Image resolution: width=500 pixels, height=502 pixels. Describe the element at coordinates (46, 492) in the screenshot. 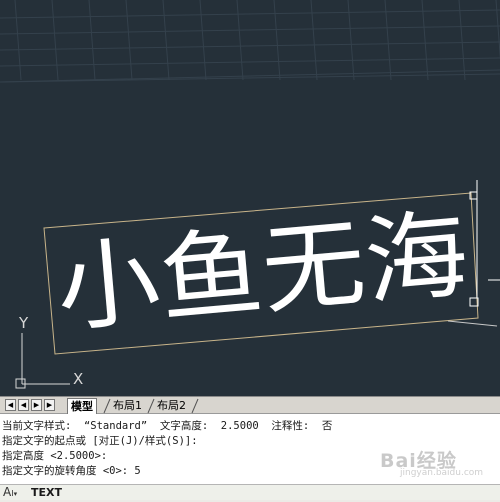

I see `command-input: TEXT` at that location.